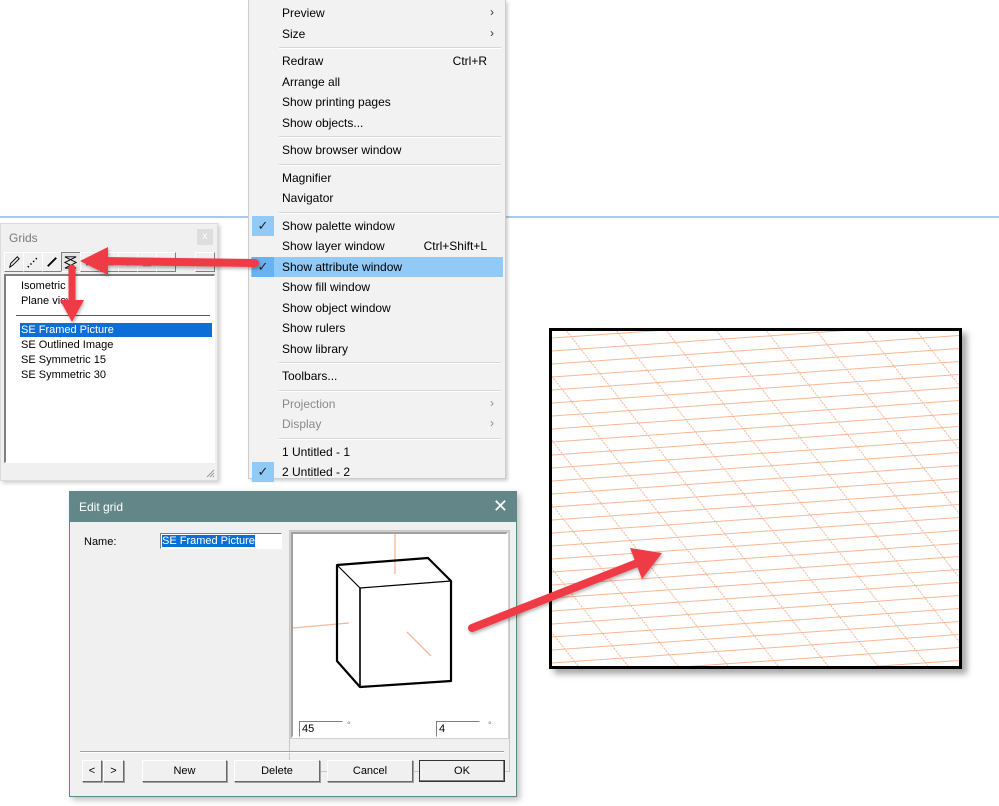 This screenshot has height=806, width=999. What do you see at coordinates (377, 246) in the screenshot?
I see `menu-item-show-layer-window: Show layer window Ctrl+Shift+L` at bounding box center [377, 246].